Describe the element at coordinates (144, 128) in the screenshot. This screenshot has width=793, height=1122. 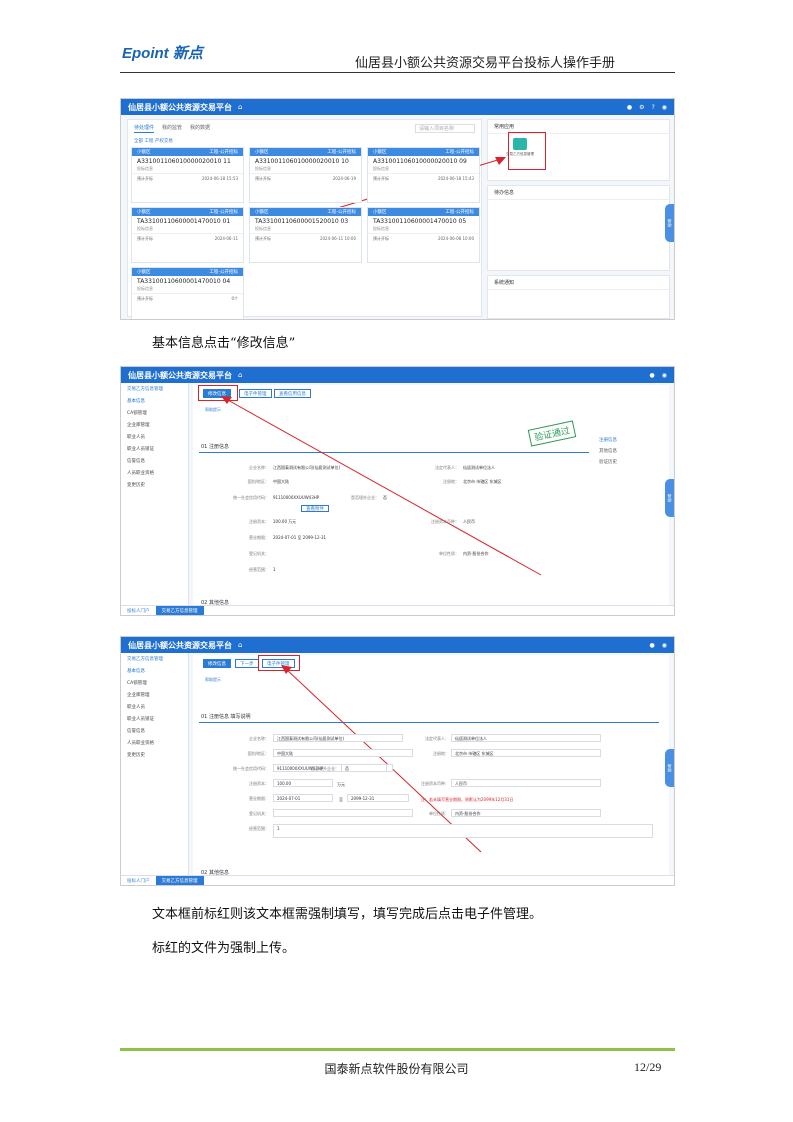
I see `tab-pending: 待处理件` at that location.